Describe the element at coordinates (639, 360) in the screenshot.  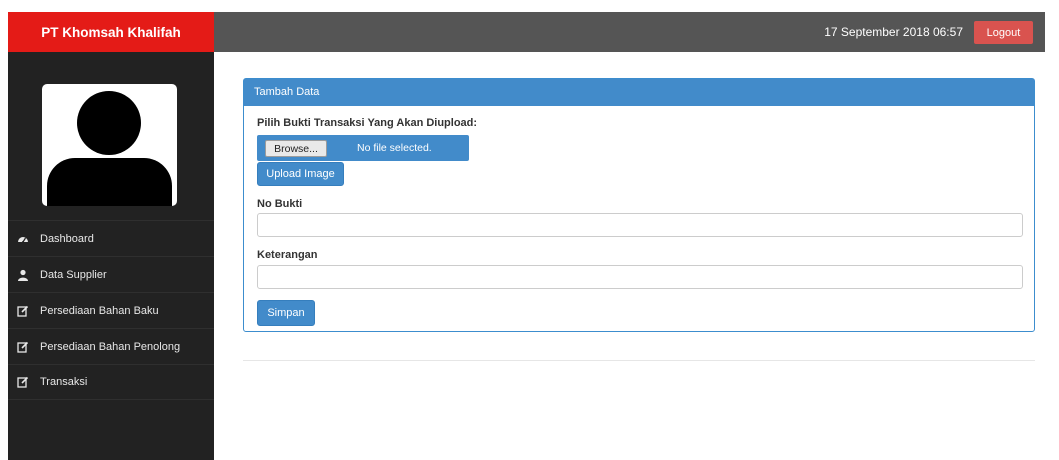
I see `divider` at that location.